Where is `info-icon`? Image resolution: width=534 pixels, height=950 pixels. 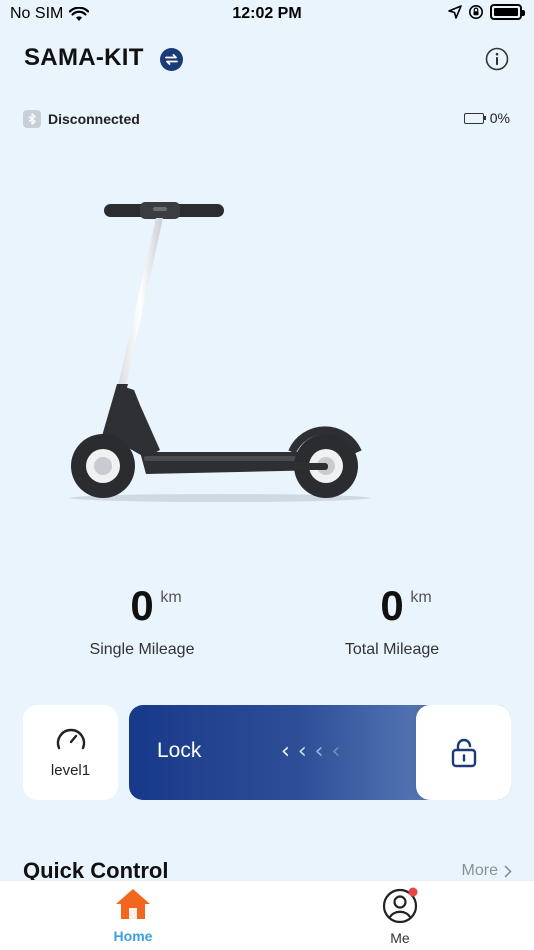
info-icon is located at coordinates (497, 59).